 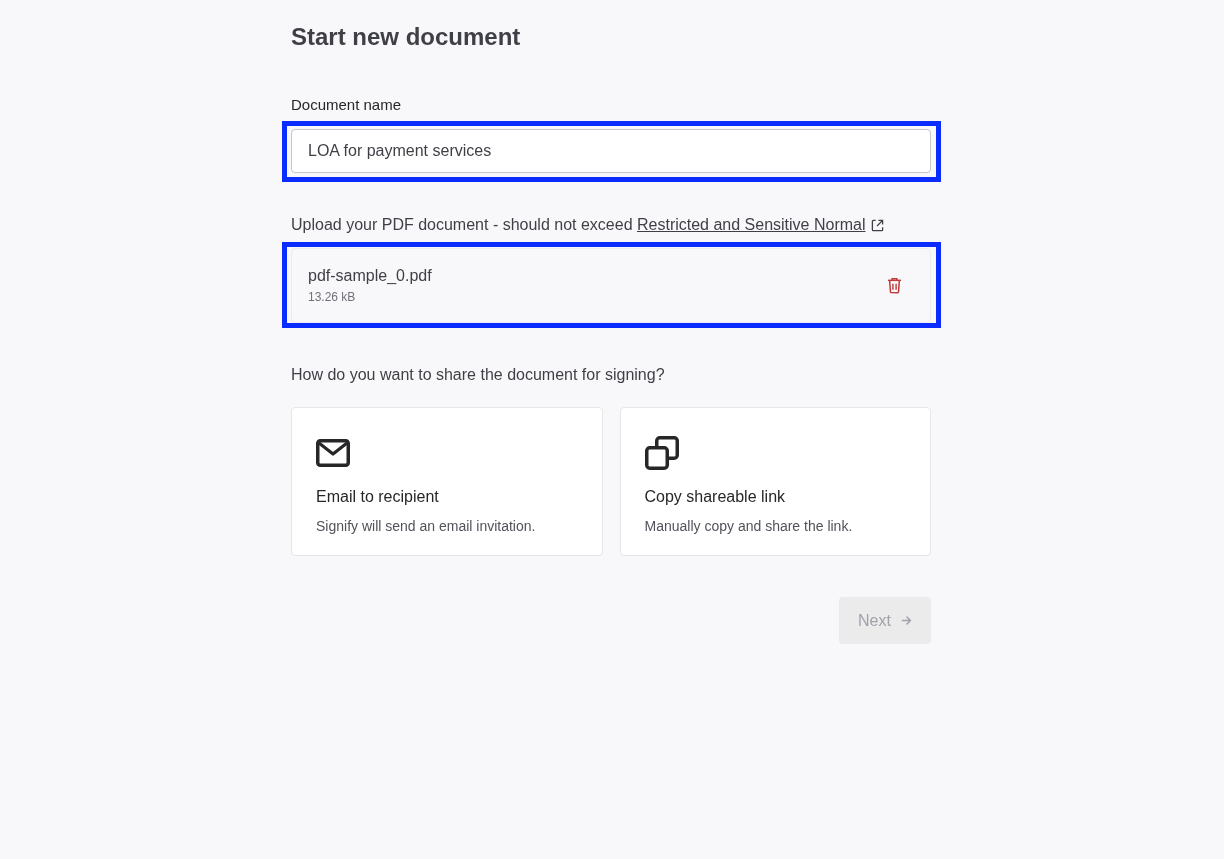 I want to click on file-size: 13.26 kB, so click(x=332, y=297).